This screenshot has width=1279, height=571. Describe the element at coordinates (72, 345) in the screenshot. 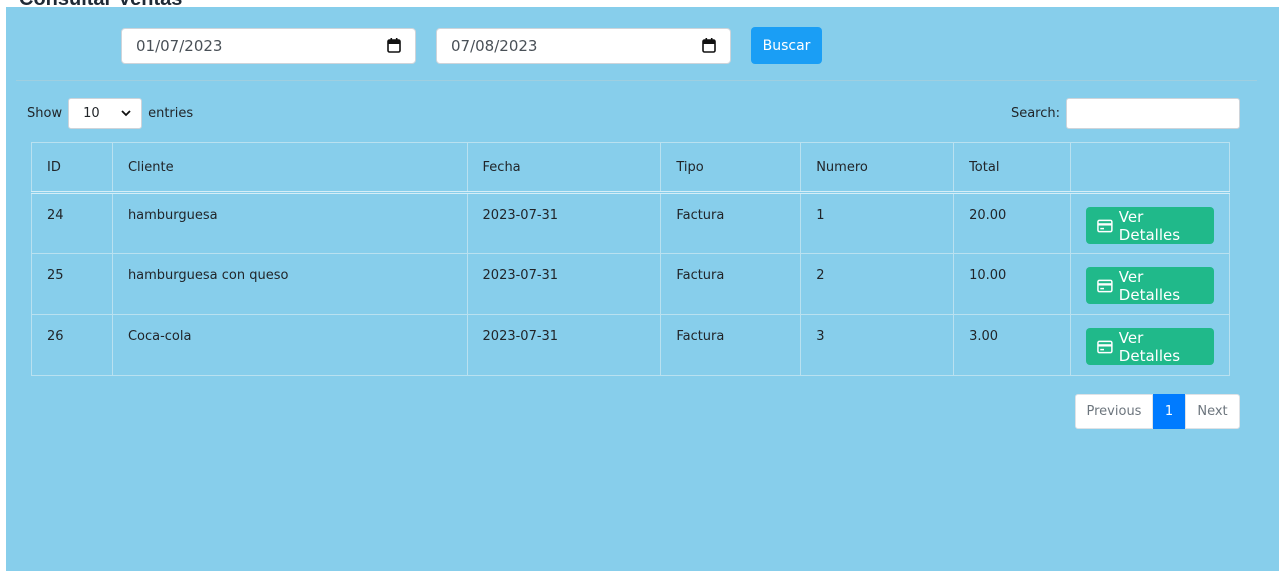

I see `cell-id: 26` at that location.